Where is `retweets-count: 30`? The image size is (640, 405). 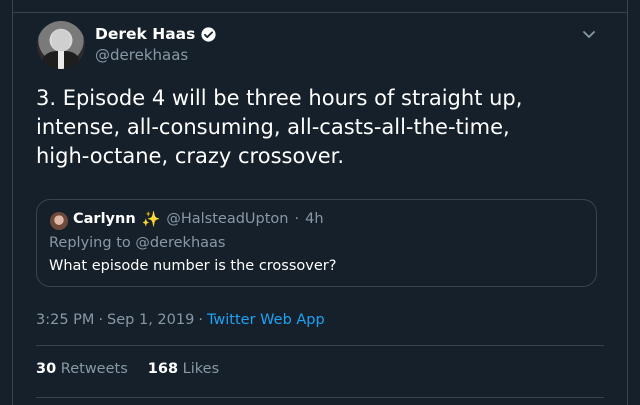
retweets-count: 30 is located at coordinates (46, 369).